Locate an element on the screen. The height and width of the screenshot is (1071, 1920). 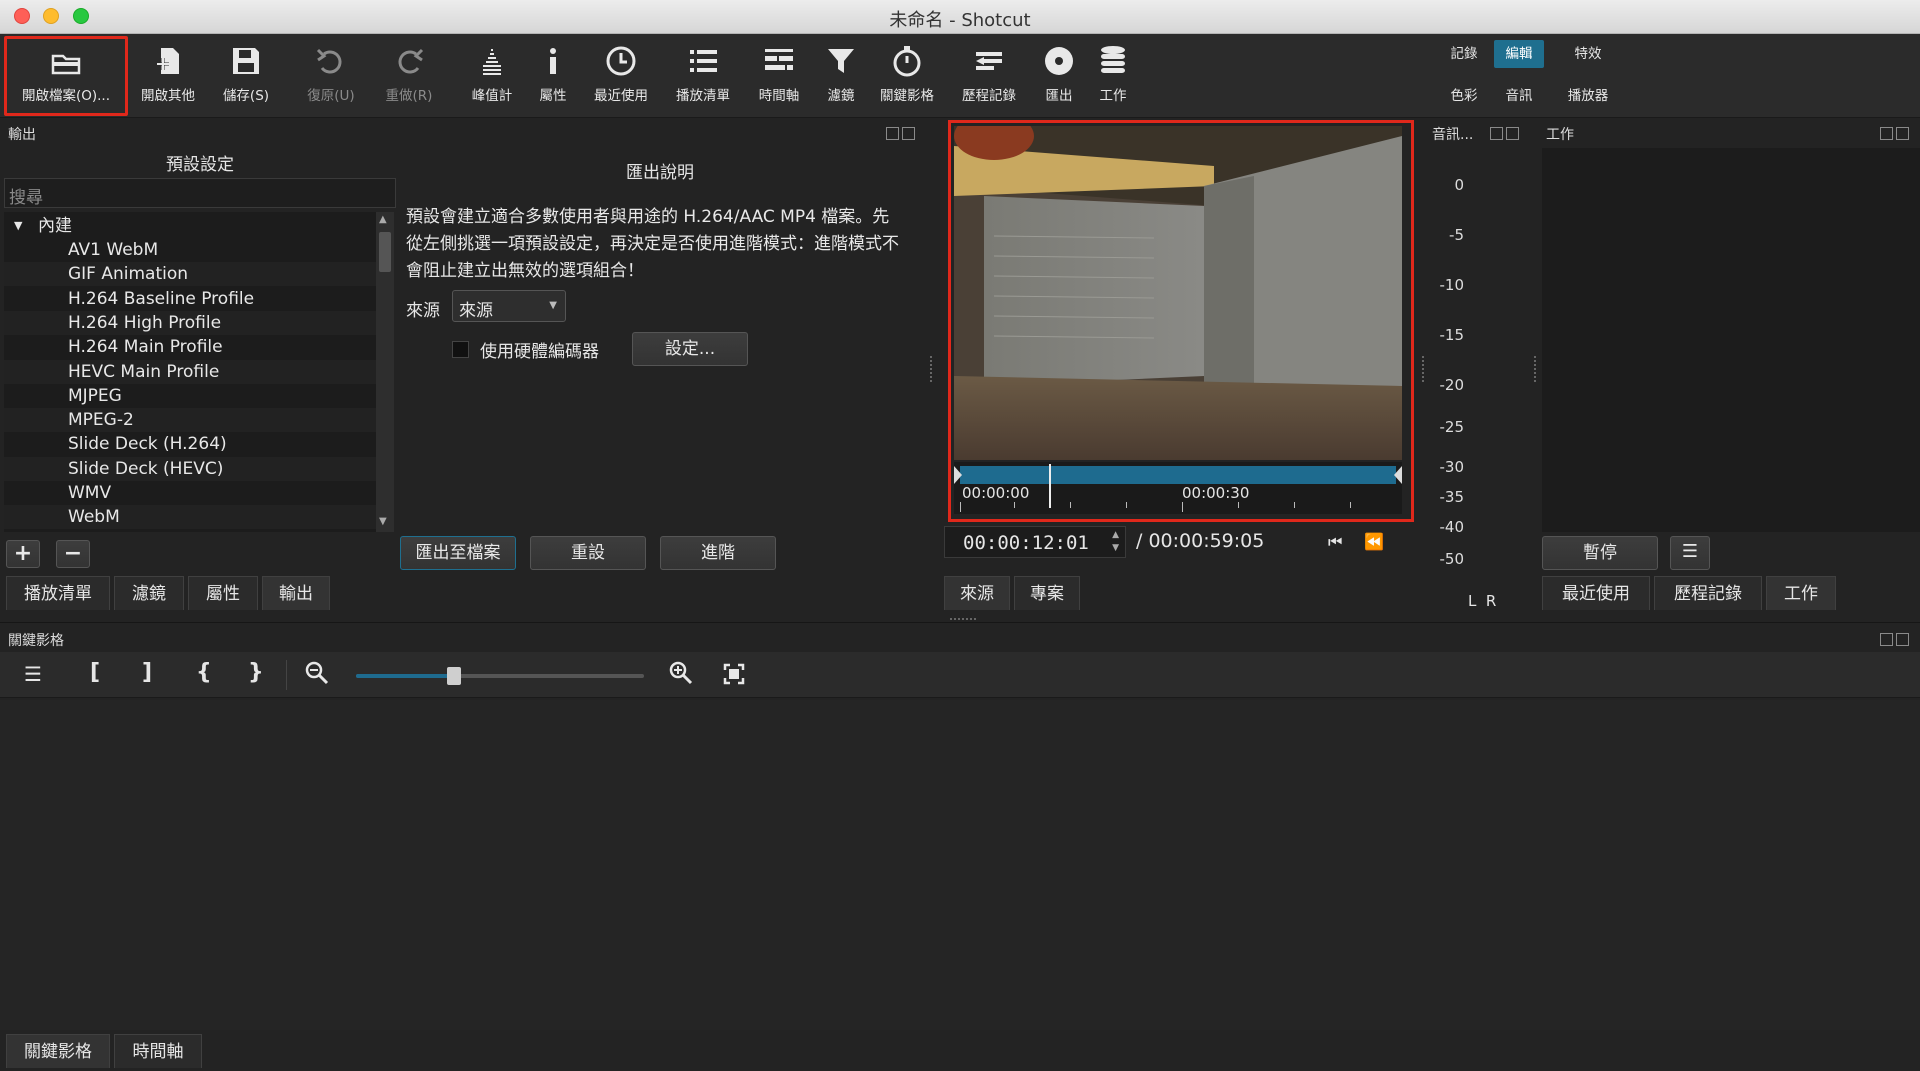
spin-arrows-icon: ▲ ▼ is located at coordinates (1115, 542).